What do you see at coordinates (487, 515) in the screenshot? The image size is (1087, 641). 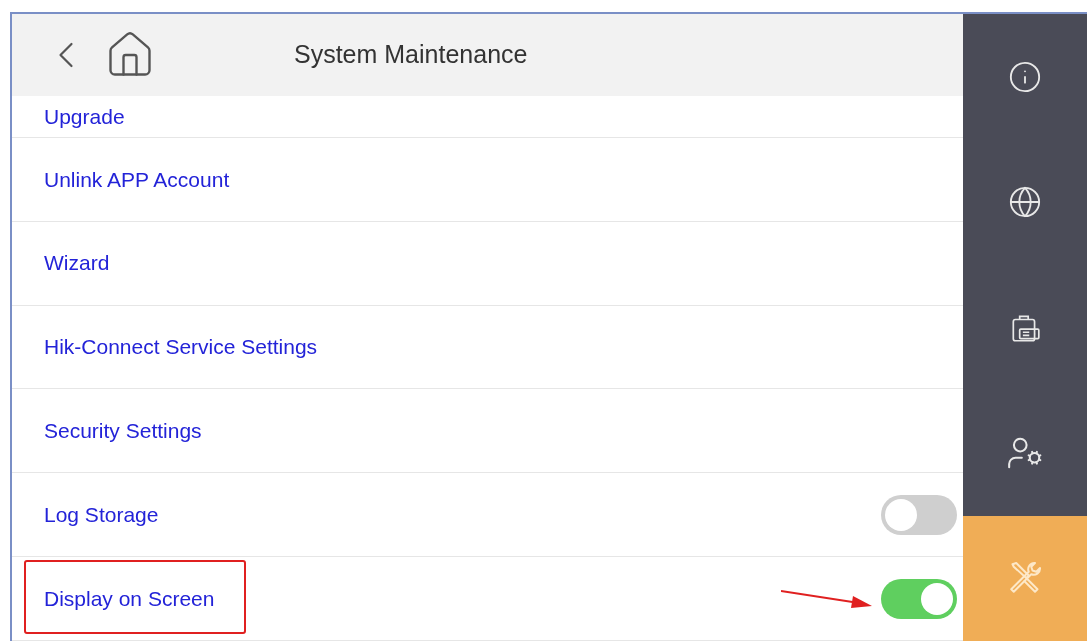 I see `menu-row: Log Storage` at bounding box center [487, 515].